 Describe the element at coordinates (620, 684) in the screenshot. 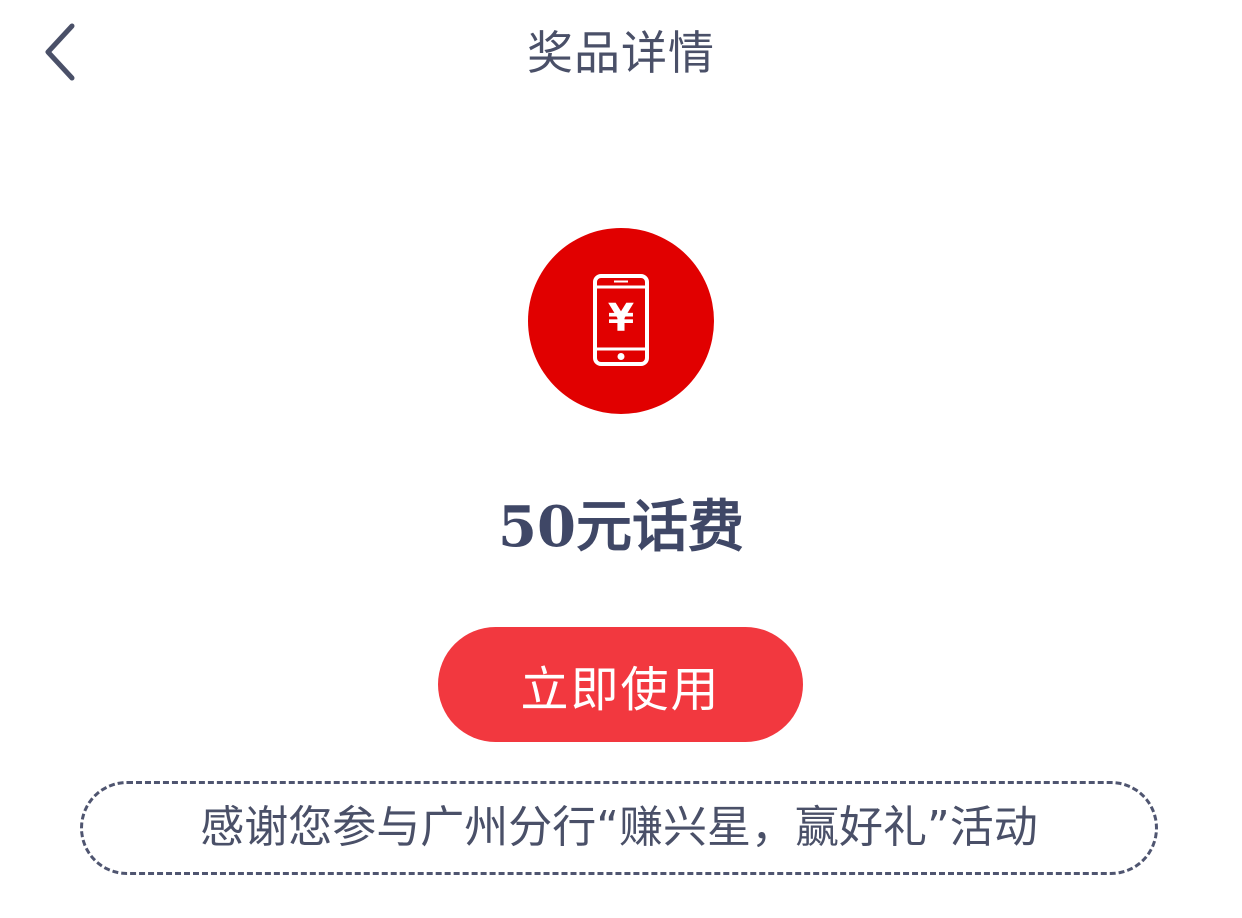

I see `use-now-button: 立即使用` at that location.